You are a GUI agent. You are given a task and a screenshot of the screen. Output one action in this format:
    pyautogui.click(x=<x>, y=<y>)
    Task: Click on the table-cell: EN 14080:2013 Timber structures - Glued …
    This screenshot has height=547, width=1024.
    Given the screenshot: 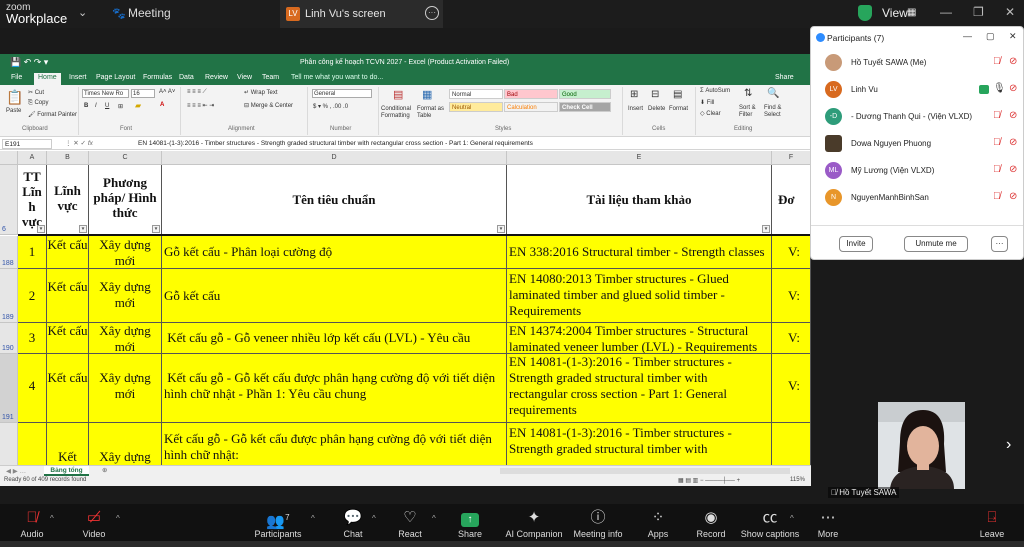 What is the action you would take?
    pyautogui.click(x=639, y=296)
    